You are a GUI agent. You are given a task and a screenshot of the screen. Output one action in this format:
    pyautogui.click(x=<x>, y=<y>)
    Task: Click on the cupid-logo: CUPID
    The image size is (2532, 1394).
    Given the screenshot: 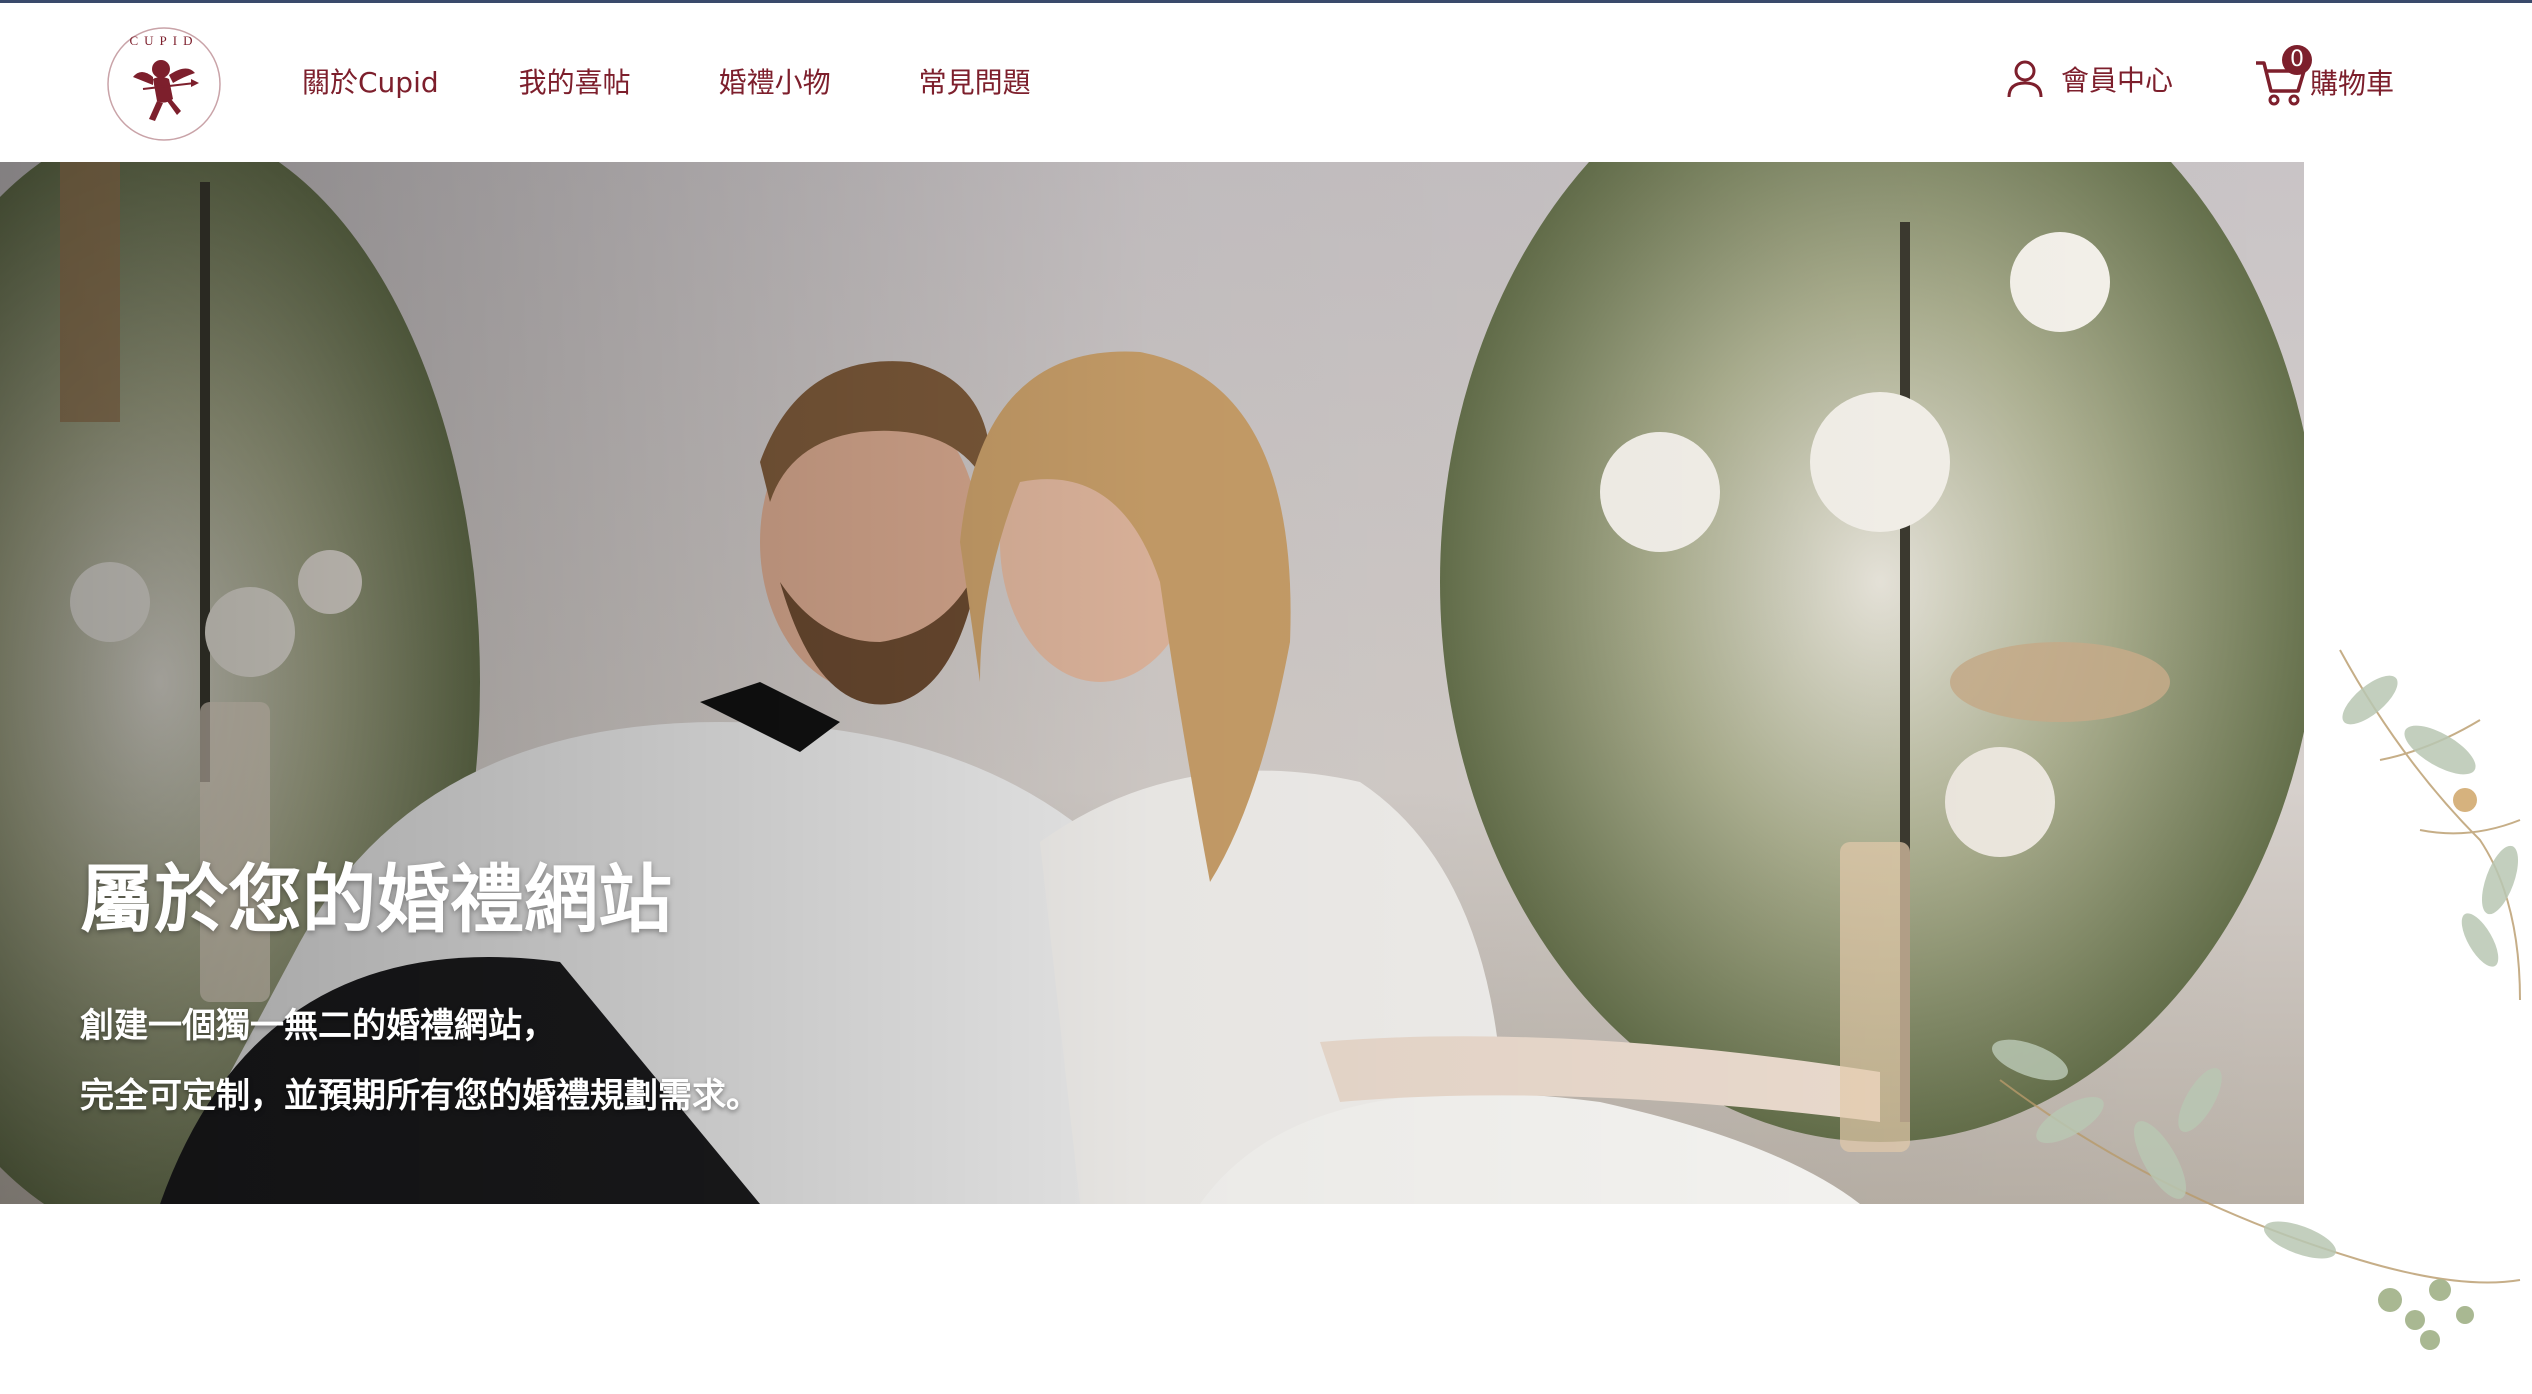 What is the action you would take?
    pyautogui.click(x=164, y=84)
    